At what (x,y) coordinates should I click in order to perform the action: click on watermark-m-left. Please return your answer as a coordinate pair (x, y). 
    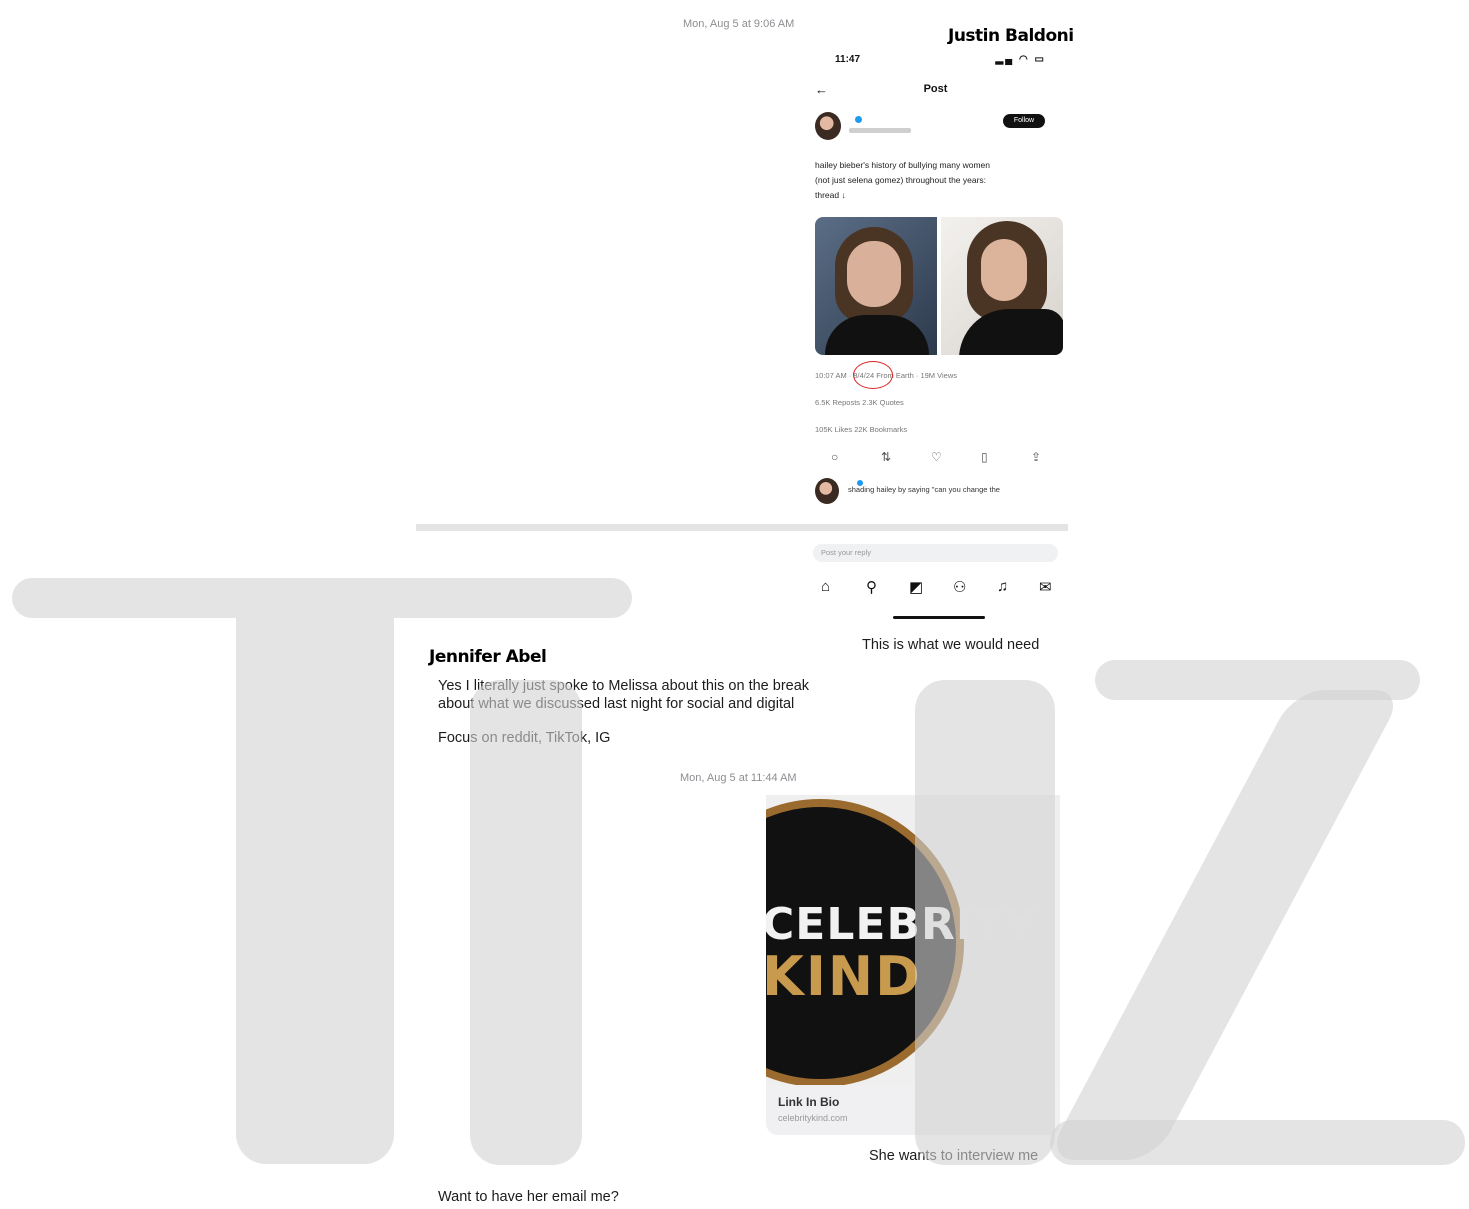
    Looking at the image, I should click on (526, 922).